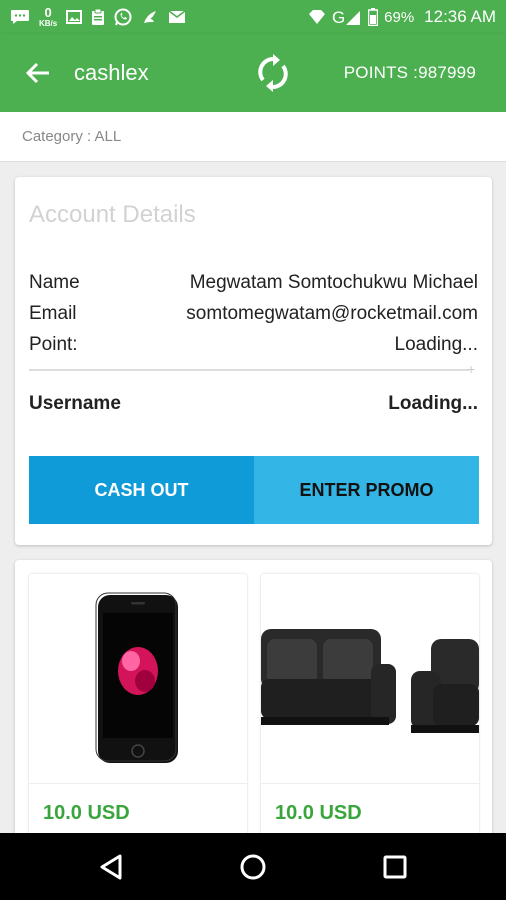  I want to click on enter-promo-button: ENTER PROMO, so click(366, 490).